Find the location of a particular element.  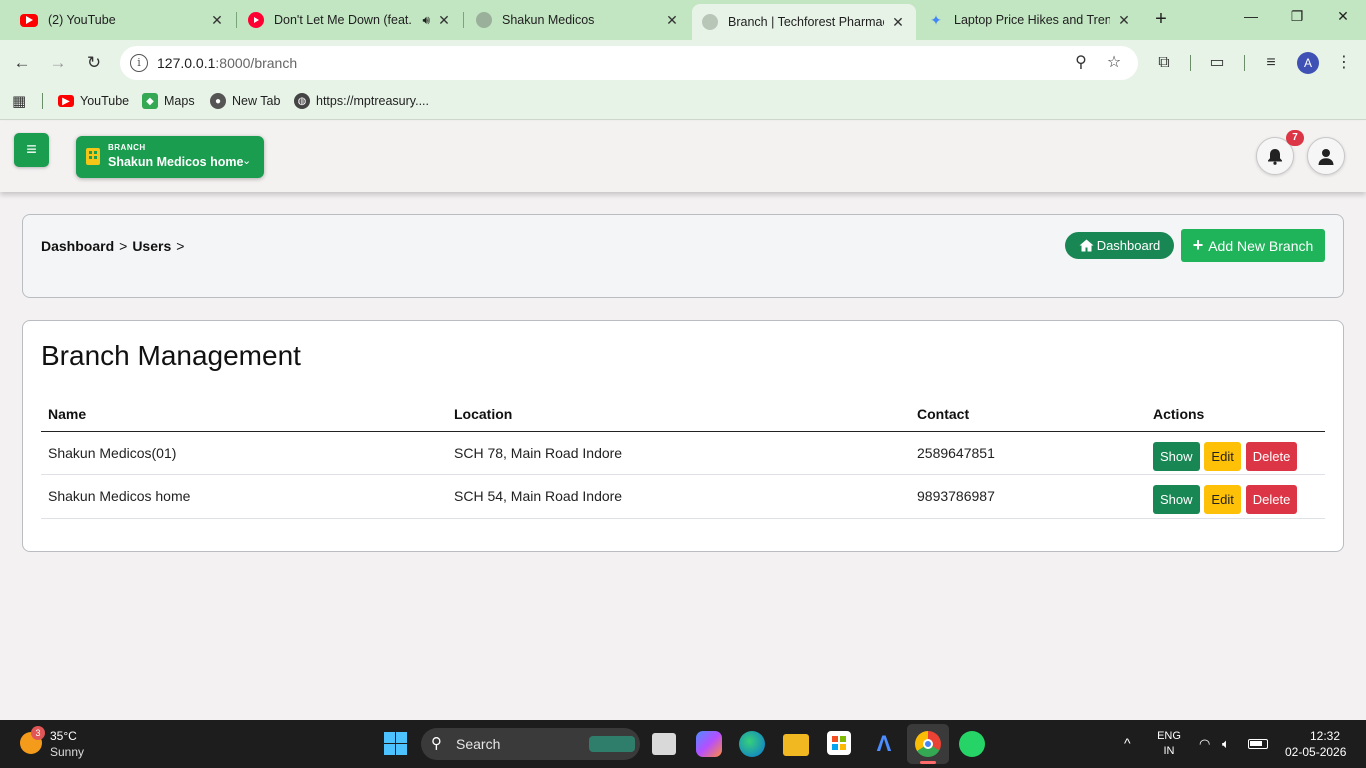

weather-badge: 3 is located at coordinates (38, 733).